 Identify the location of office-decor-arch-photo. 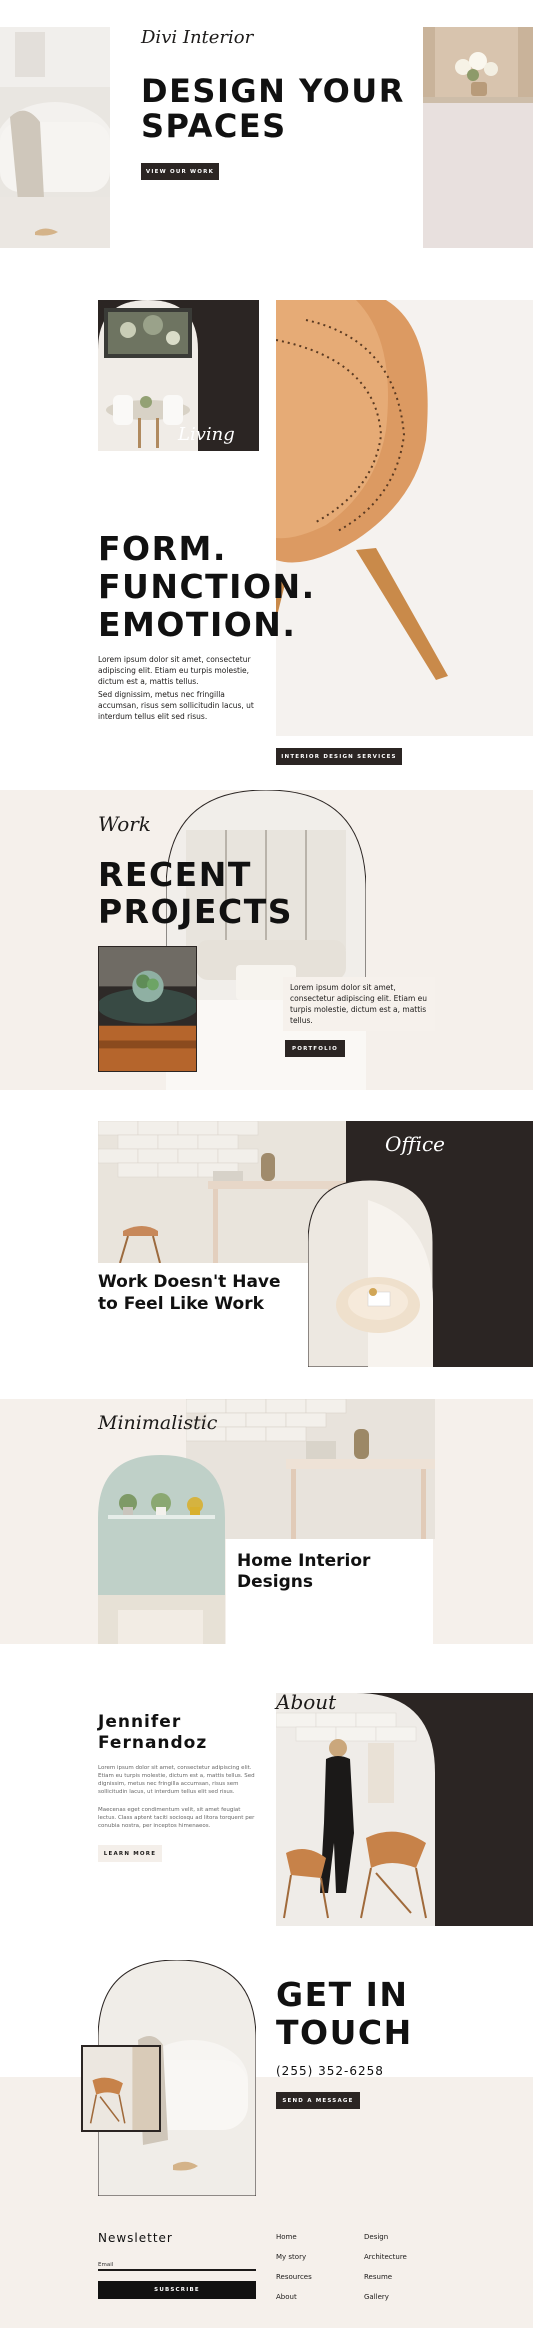
(370, 1273).